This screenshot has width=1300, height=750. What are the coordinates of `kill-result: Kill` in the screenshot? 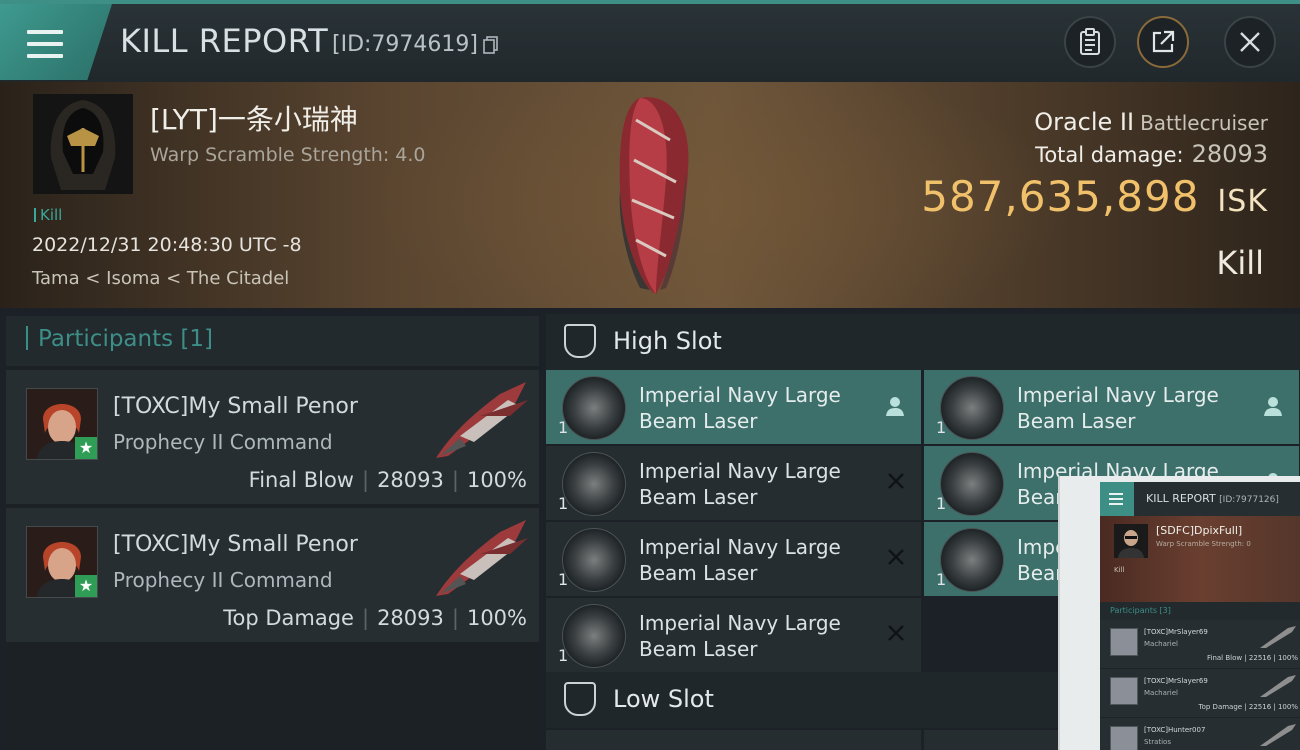 It's located at (1240, 263).